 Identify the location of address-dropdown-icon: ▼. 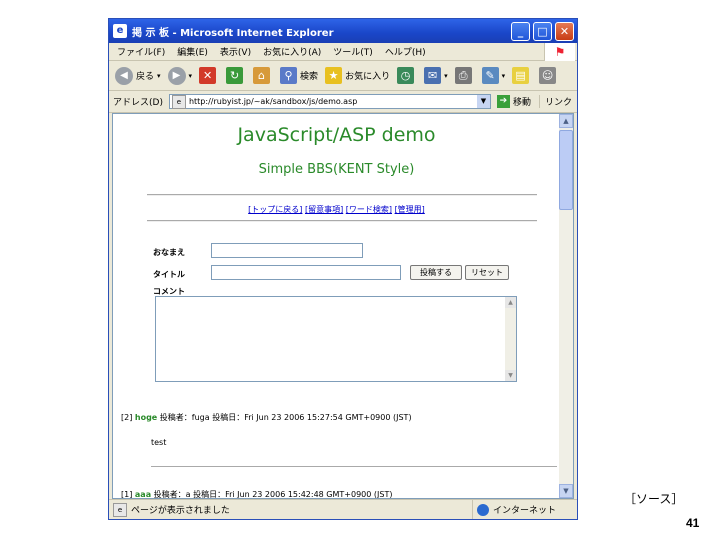
(483, 101).